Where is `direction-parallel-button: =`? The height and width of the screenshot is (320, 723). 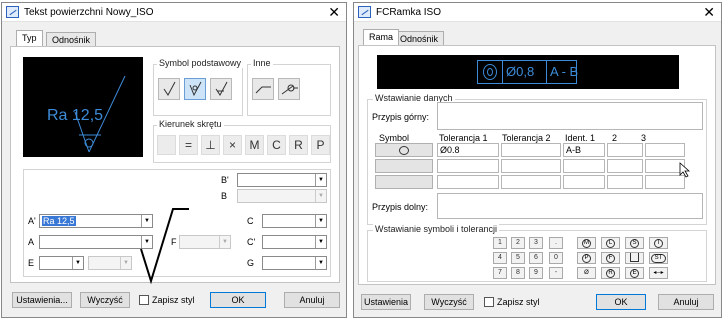 direction-parallel-button: = is located at coordinates (188, 145).